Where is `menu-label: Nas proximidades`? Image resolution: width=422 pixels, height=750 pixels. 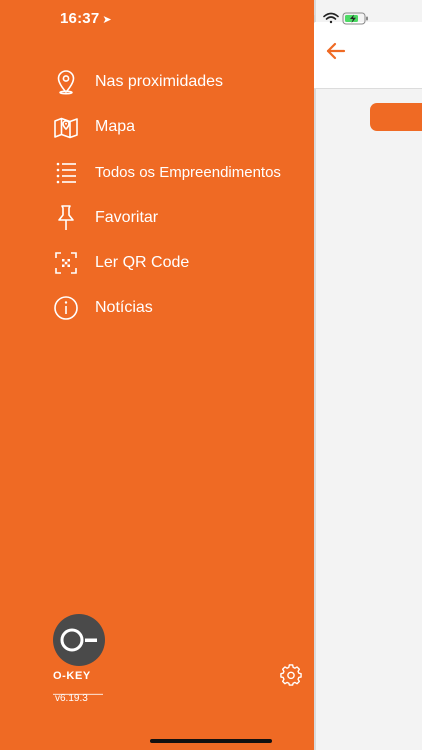 menu-label: Nas proximidades is located at coordinates (159, 81).